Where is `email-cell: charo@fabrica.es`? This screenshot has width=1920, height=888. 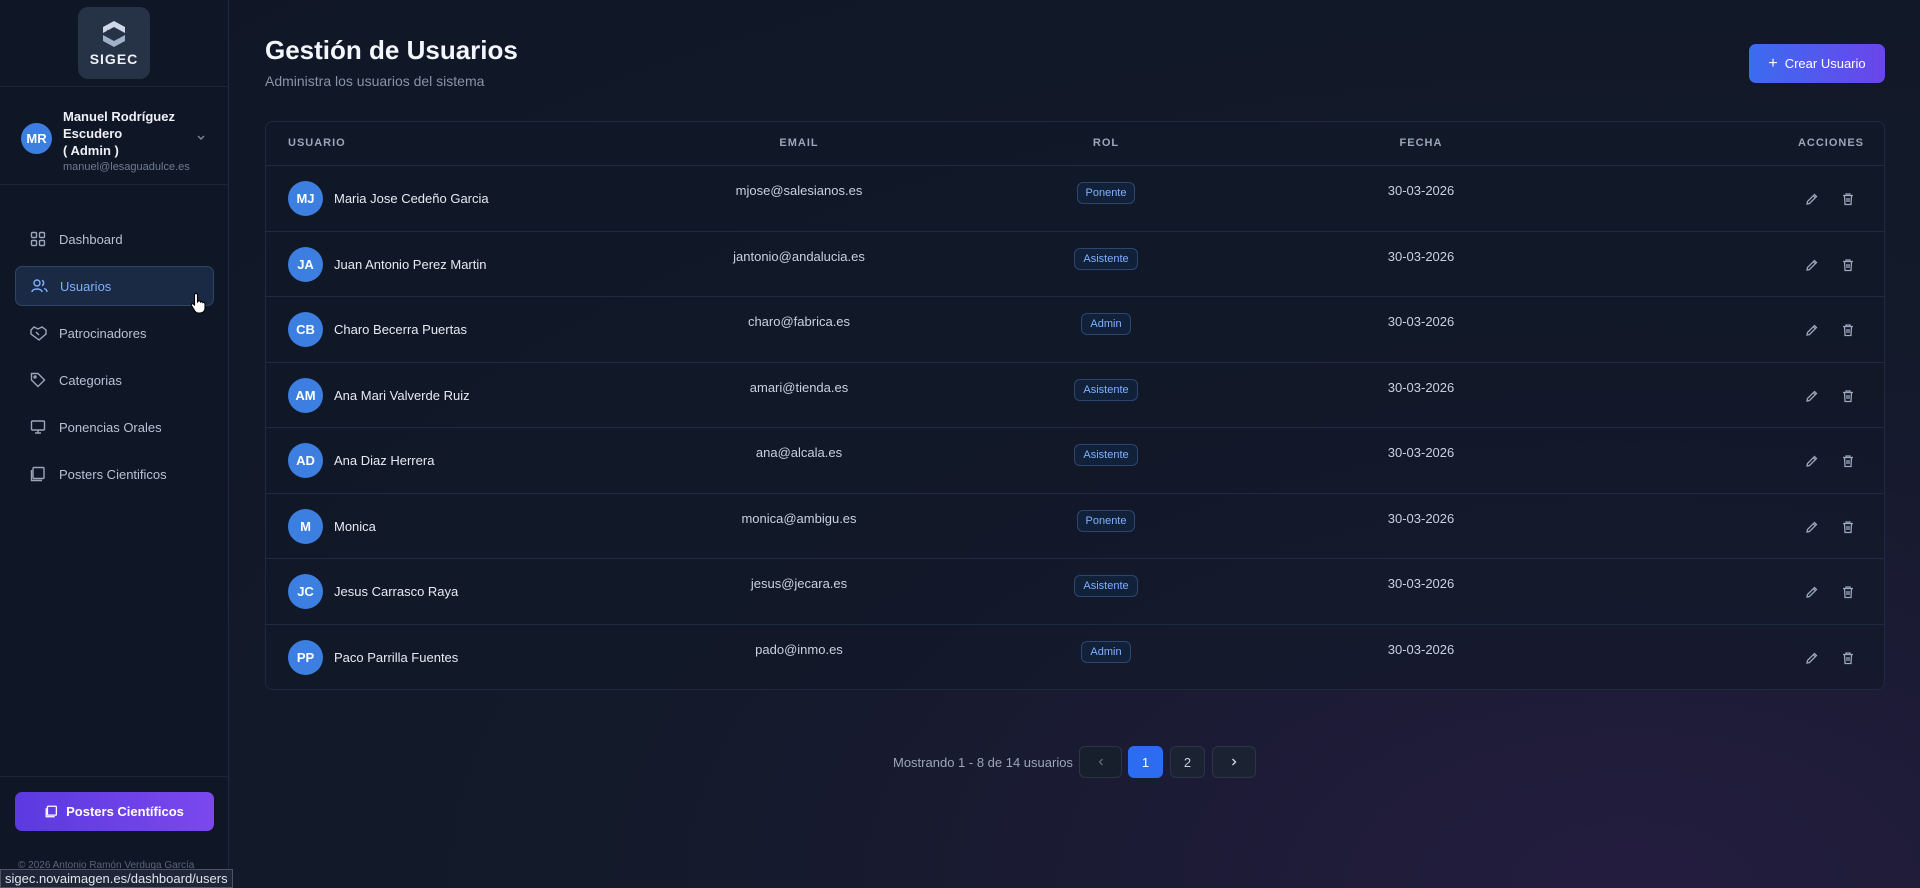 email-cell: charo@fabrica.es is located at coordinates (799, 321).